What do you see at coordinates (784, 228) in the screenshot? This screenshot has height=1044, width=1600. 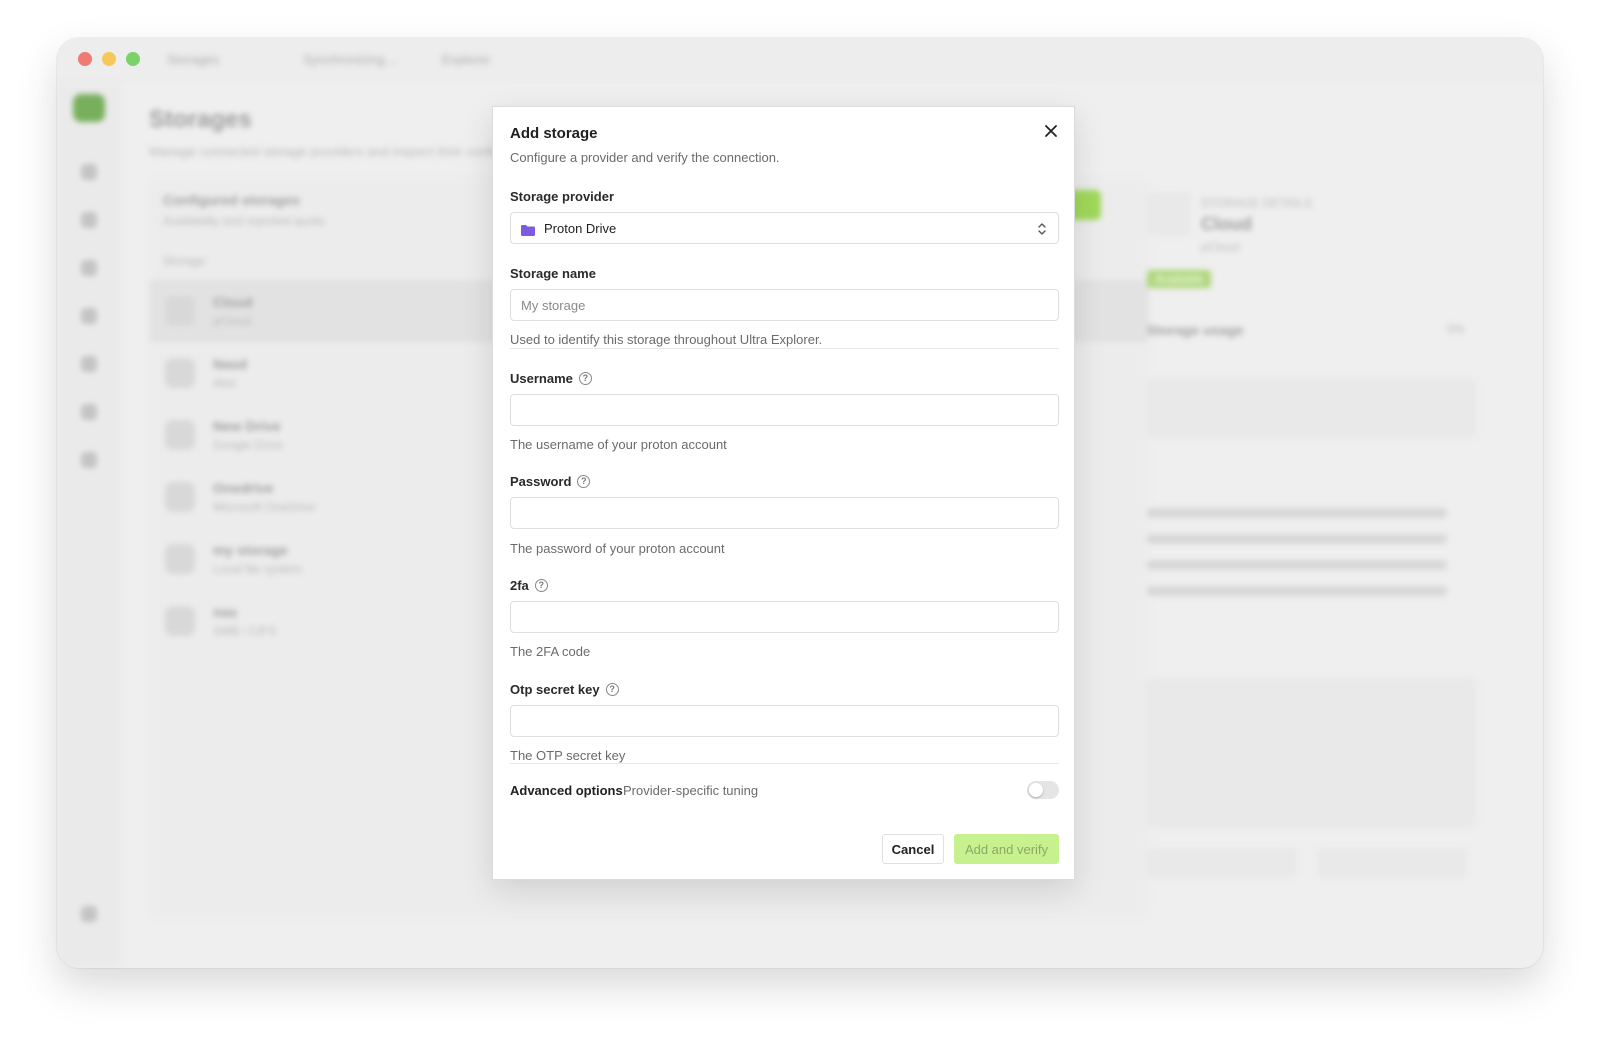 I see `provider-select: Proton Drive` at bounding box center [784, 228].